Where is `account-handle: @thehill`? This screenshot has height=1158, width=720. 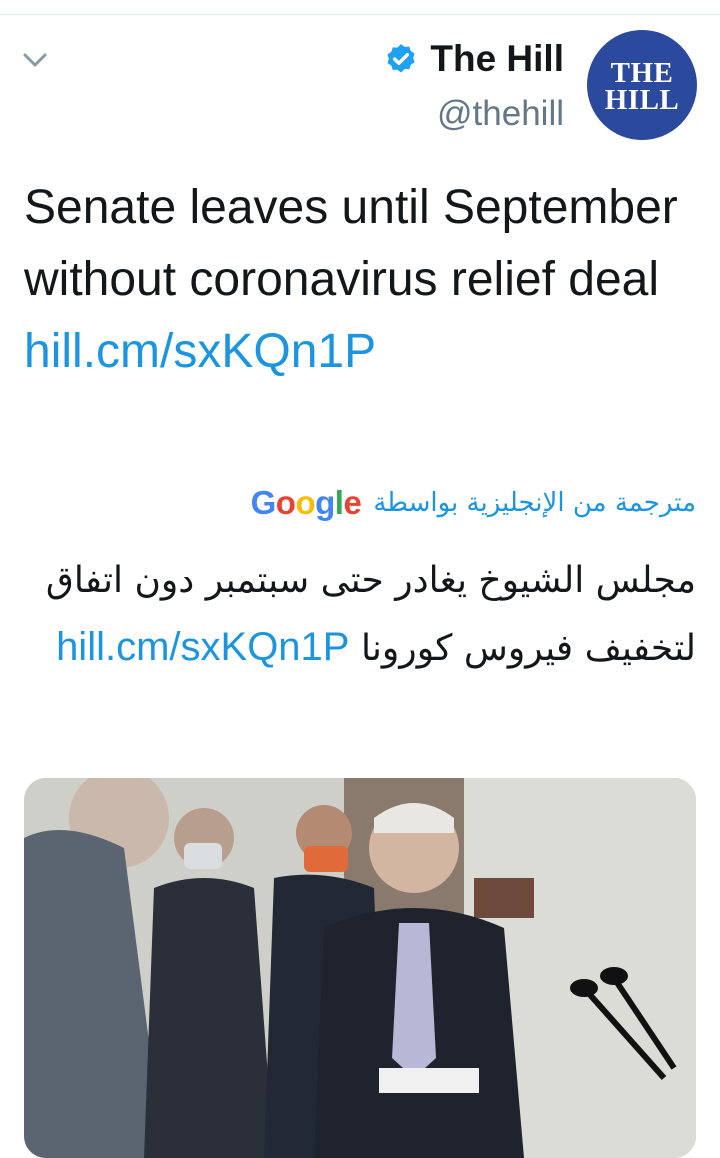 account-handle: @thehill is located at coordinates (500, 114).